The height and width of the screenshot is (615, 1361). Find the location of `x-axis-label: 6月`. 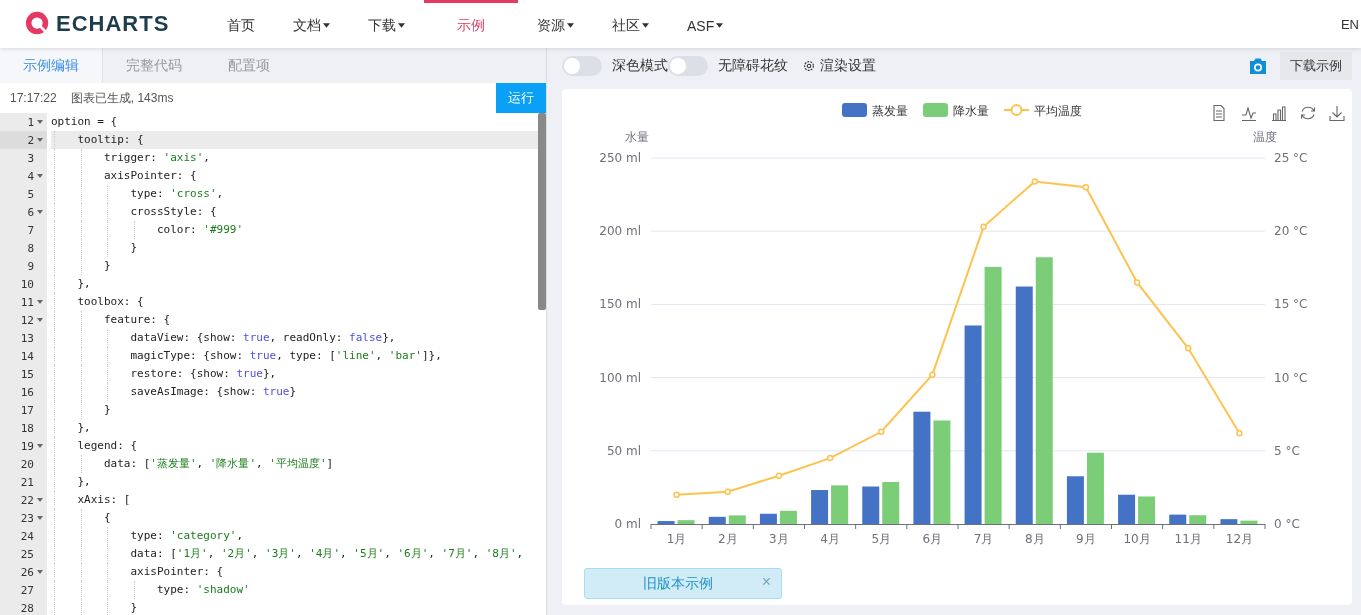

x-axis-label: 6月 is located at coordinates (932, 539).